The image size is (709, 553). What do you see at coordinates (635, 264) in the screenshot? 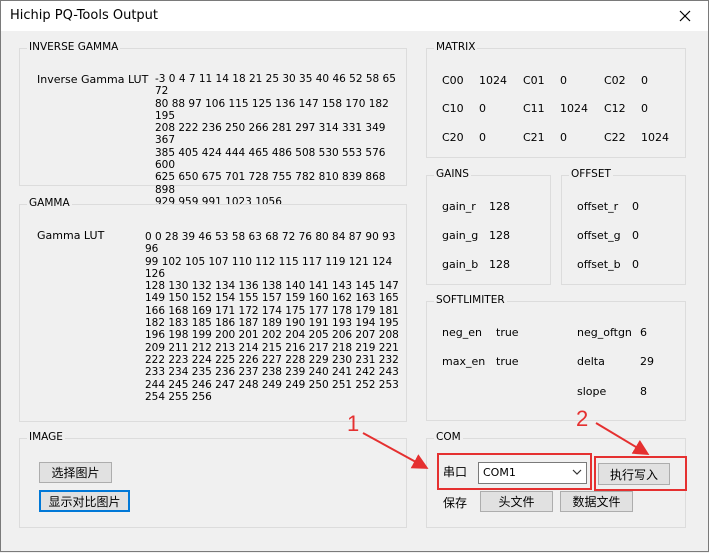
I see `offset-b-value: 0` at bounding box center [635, 264].